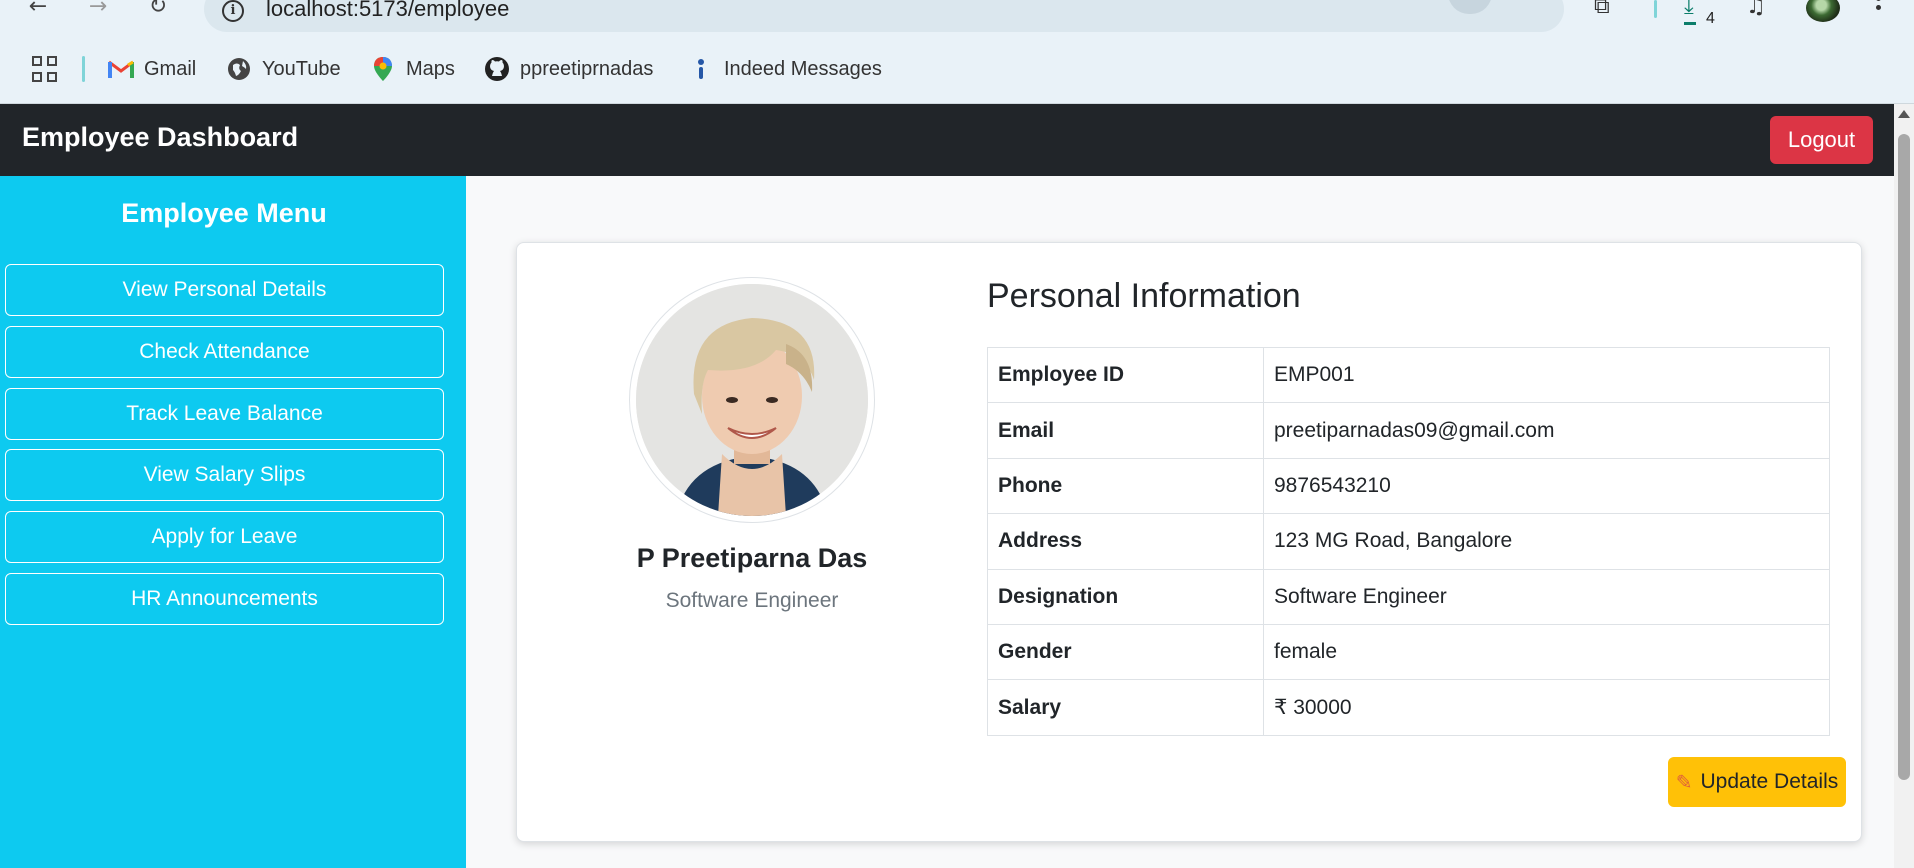 This screenshot has height=868, width=1914. Describe the element at coordinates (224, 599) in the screenshot. I see `sidebar-item-hr-announcements: HR Announcements` at that location.